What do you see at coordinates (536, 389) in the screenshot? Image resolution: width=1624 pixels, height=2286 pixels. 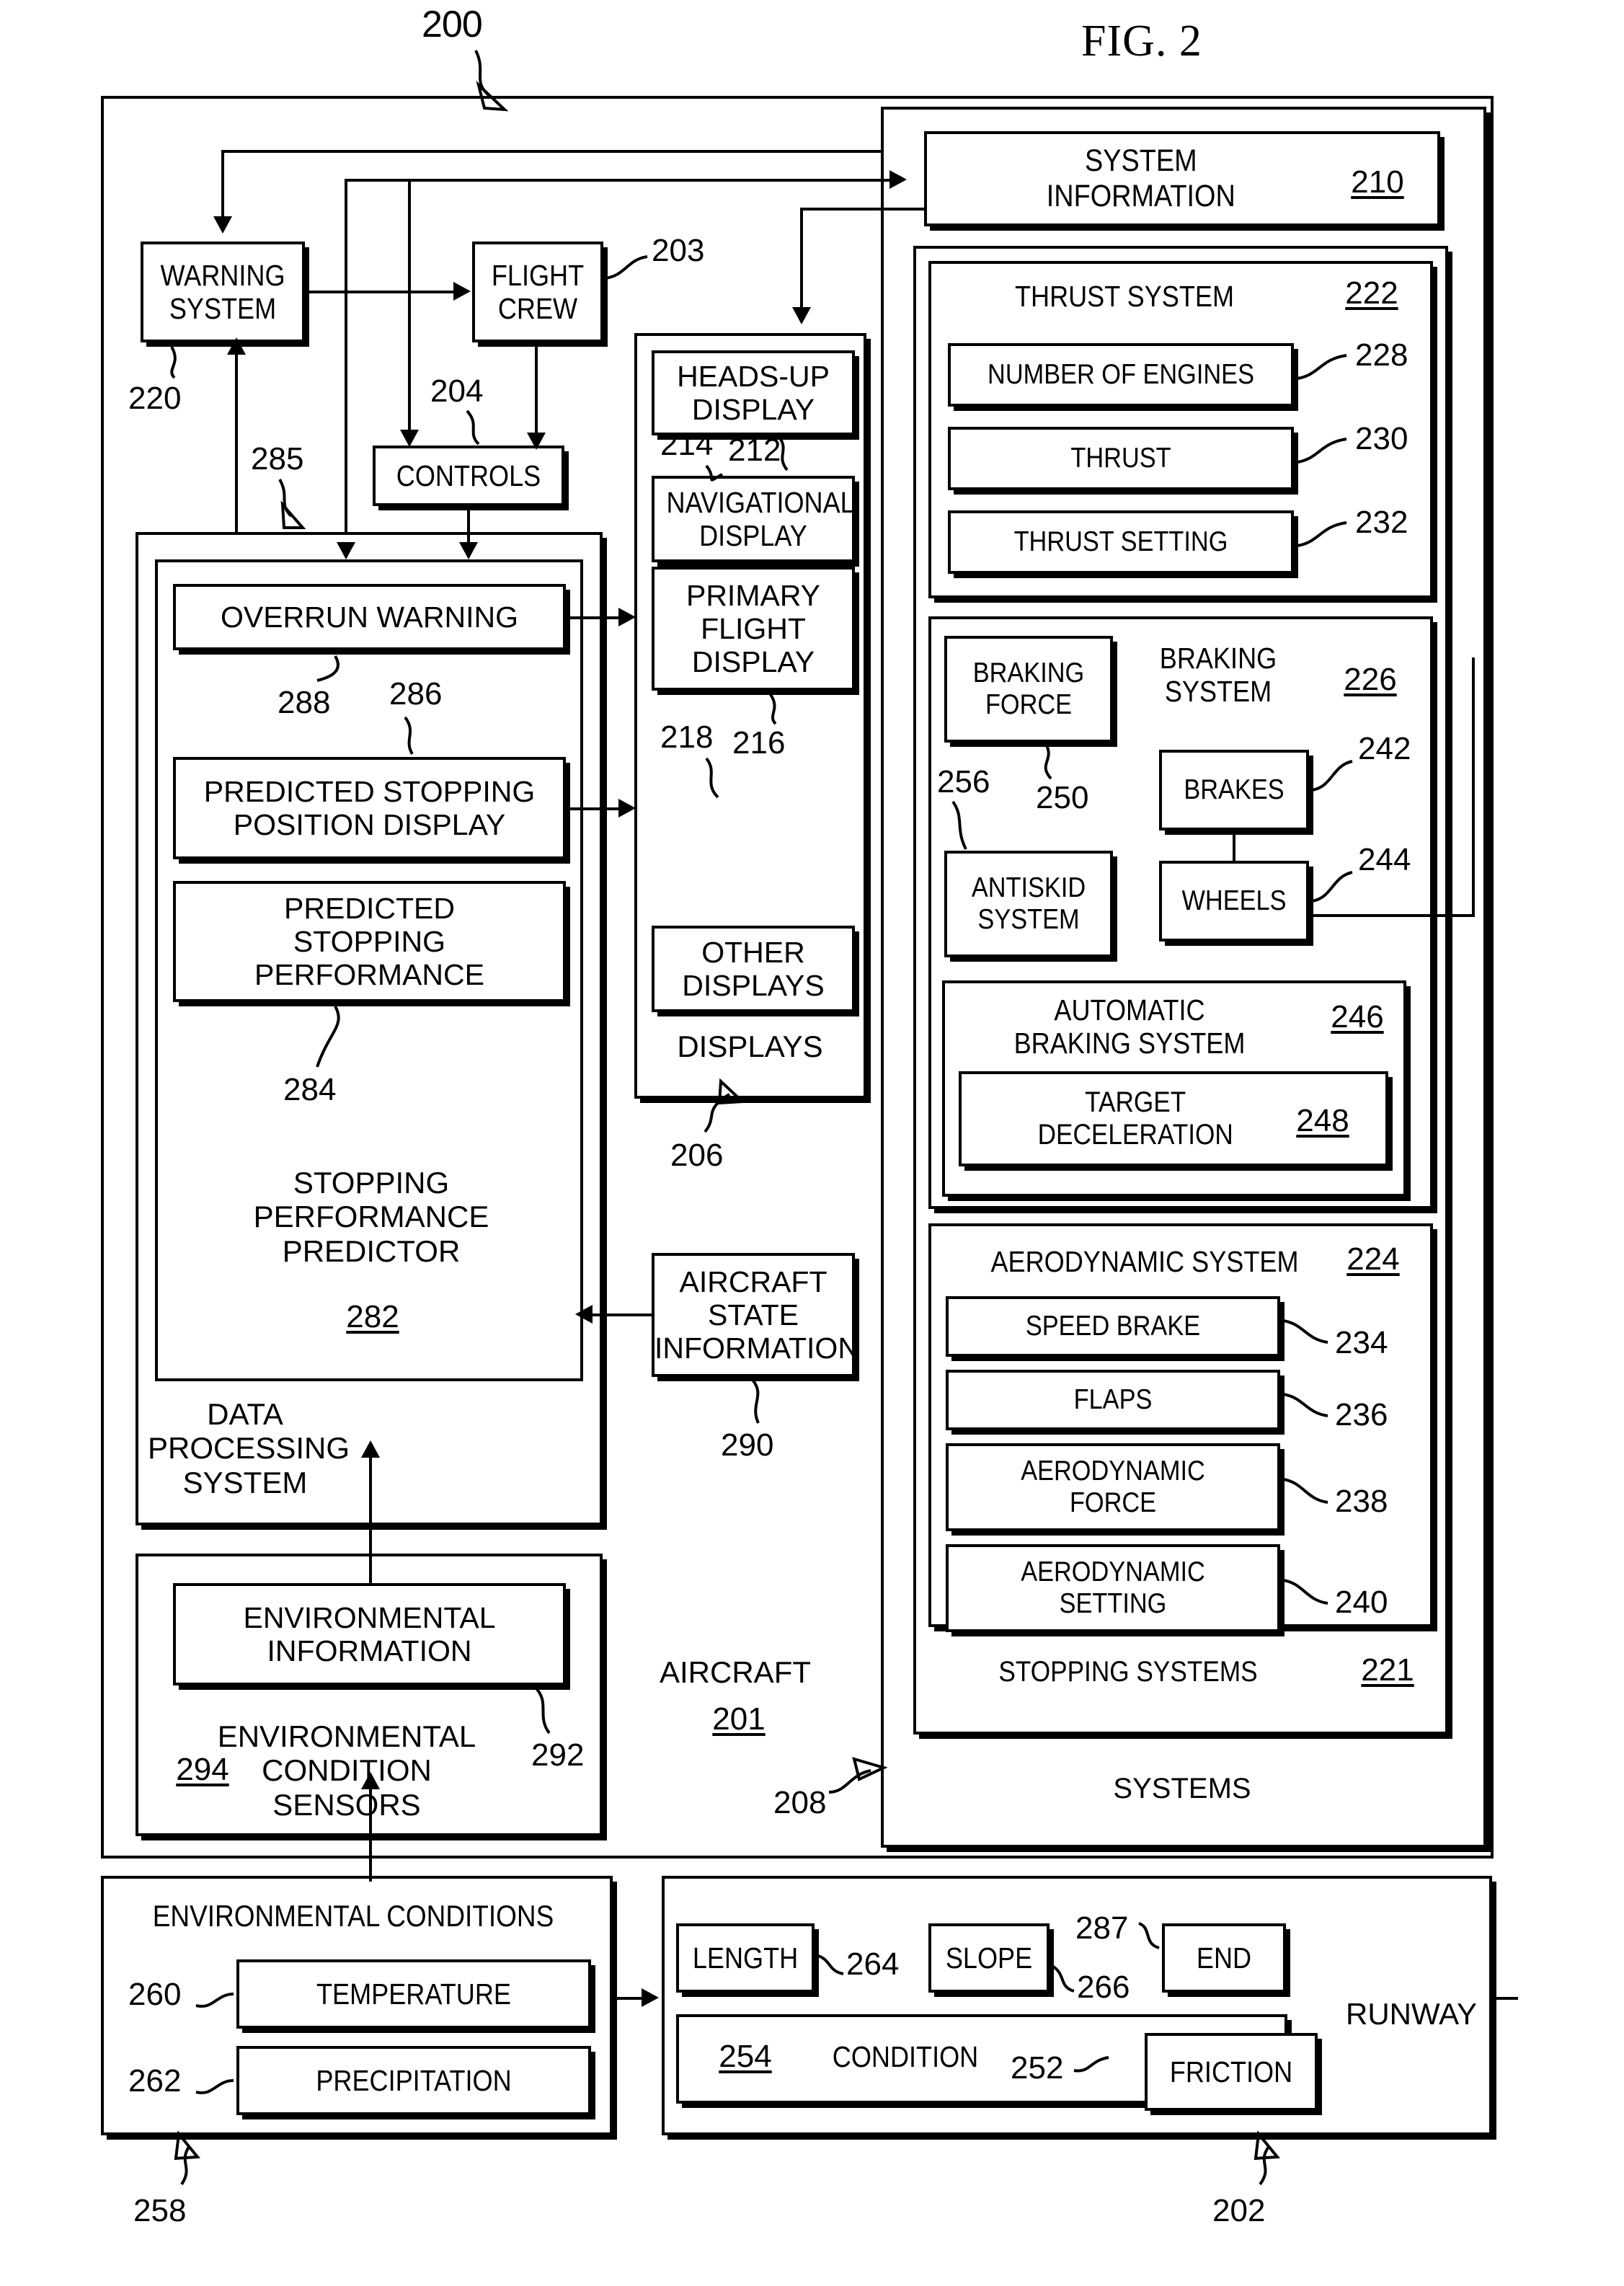 I see `flightcrew-to-controls-v` at bounding box center [536, 389].